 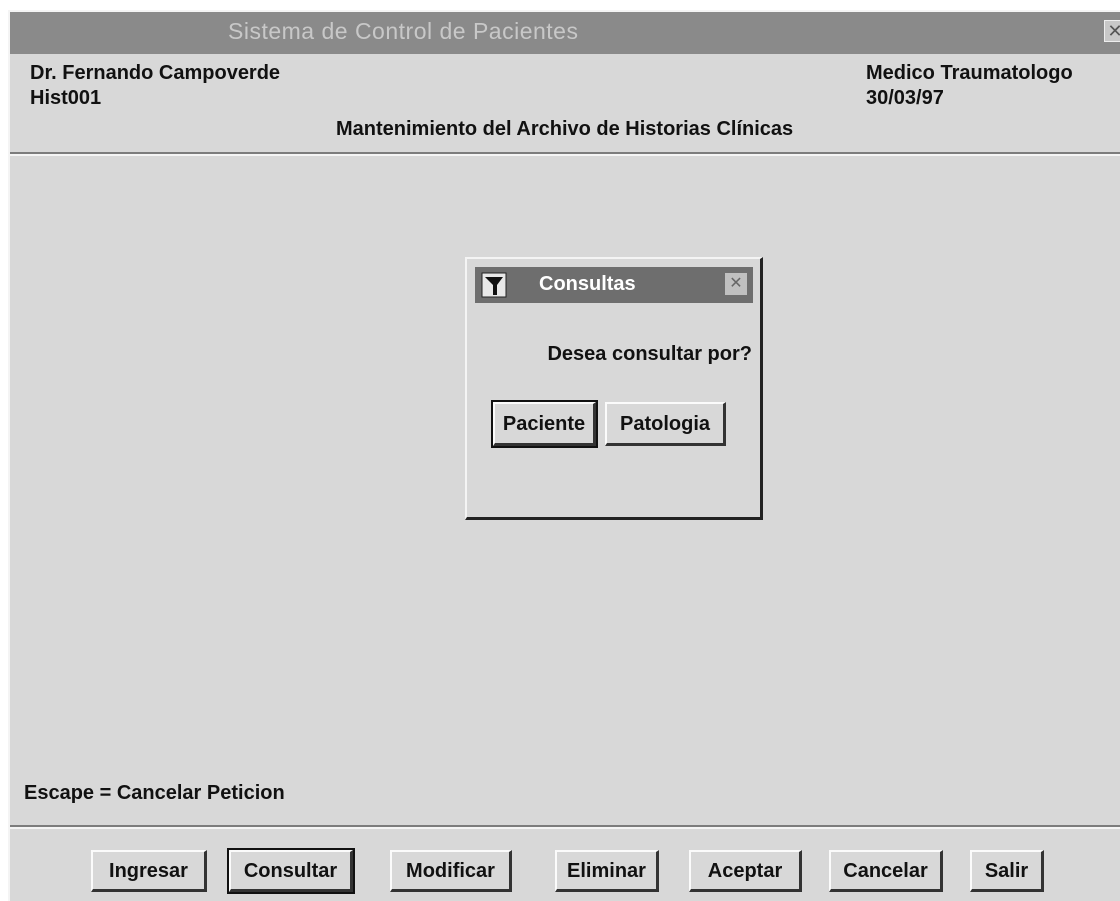 What do you see at coordinates (587, 284) in the screenshot?
I see `dialog-title: Consultas` at bounding box center [587, 284].